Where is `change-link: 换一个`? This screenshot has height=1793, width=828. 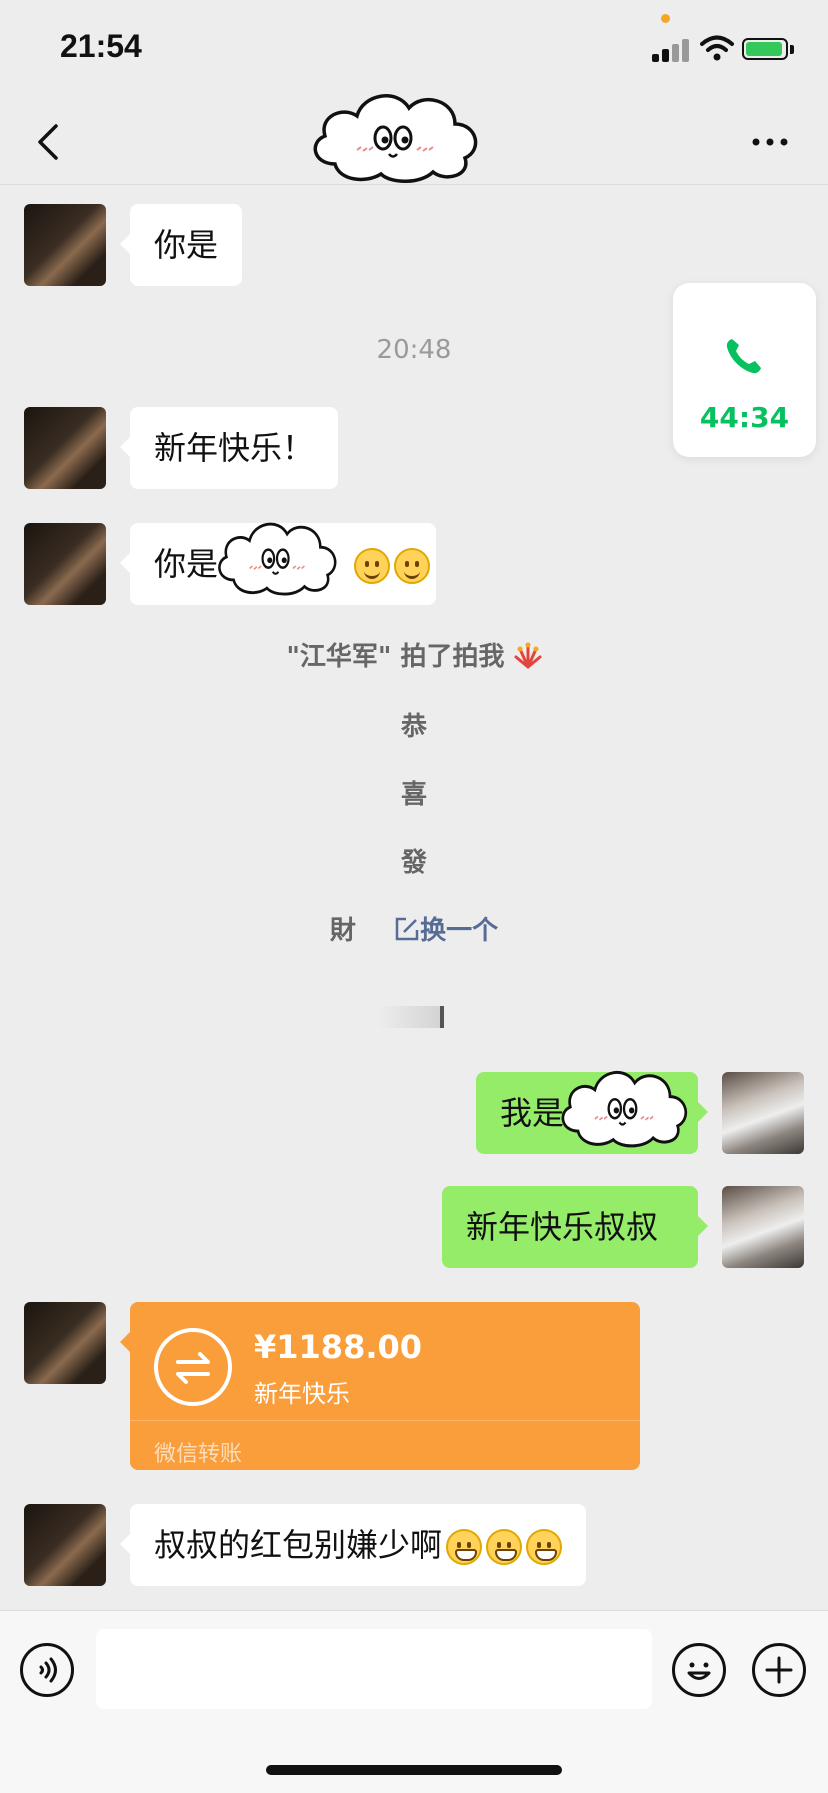 change-link: 换一个 is located at coordinates (446, 931).